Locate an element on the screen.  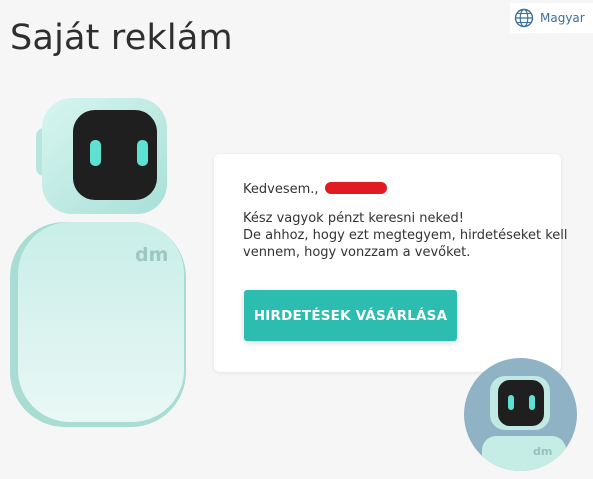
message-line: Kész vagyok pénzt keresni neked! is located at coordinates (354, 218).